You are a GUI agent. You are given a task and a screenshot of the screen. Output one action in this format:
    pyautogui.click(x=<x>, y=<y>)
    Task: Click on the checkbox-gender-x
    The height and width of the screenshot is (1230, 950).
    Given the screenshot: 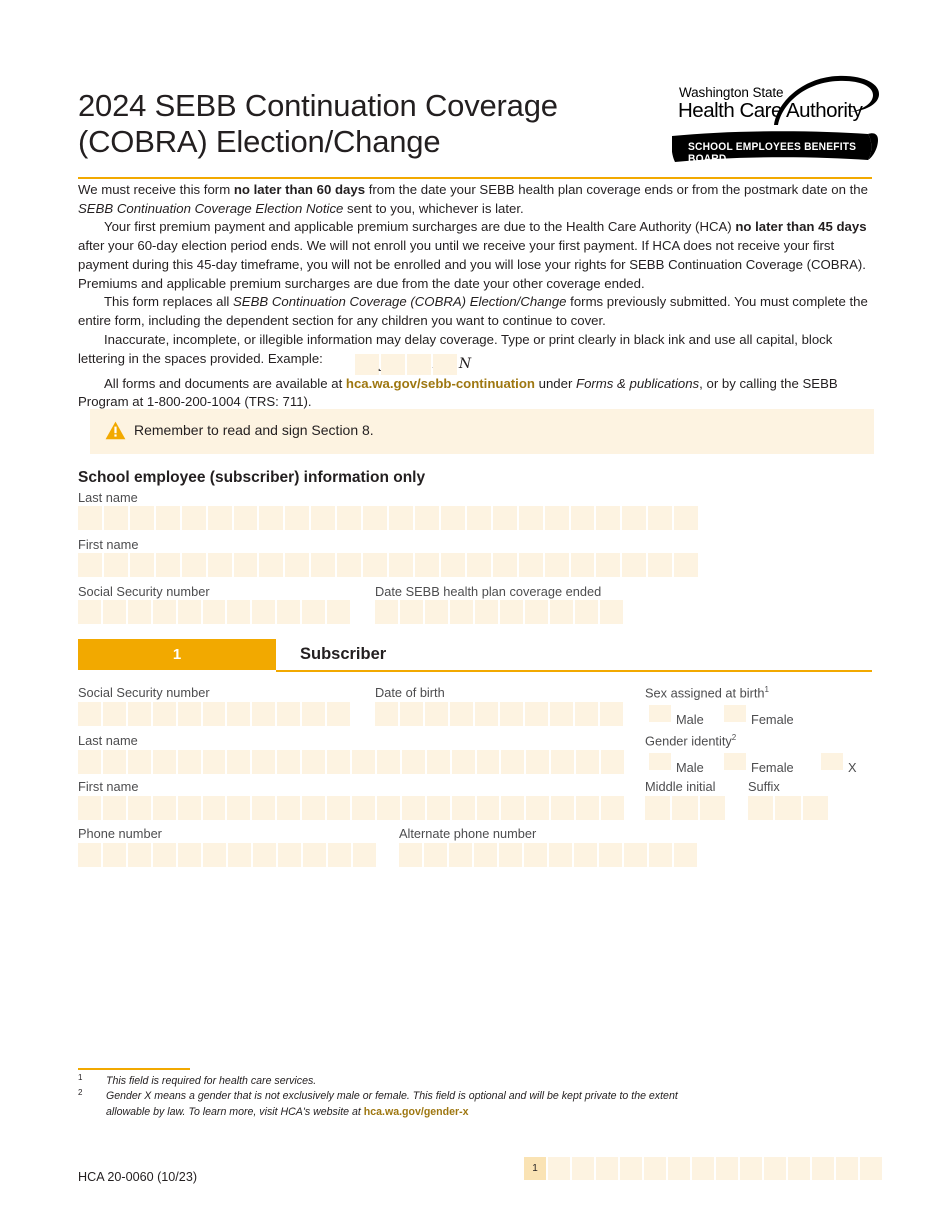 What is the action you would take?
    pyautogui.click(x=832, y=761)
    